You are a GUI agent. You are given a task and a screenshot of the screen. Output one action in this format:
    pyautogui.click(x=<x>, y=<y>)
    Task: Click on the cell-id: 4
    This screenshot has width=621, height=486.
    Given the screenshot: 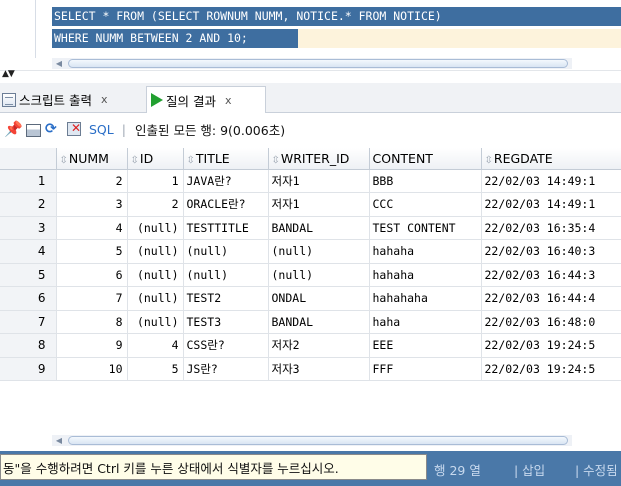 What is the action you would take?
    pyautogui.click(x=155, y=345)
    